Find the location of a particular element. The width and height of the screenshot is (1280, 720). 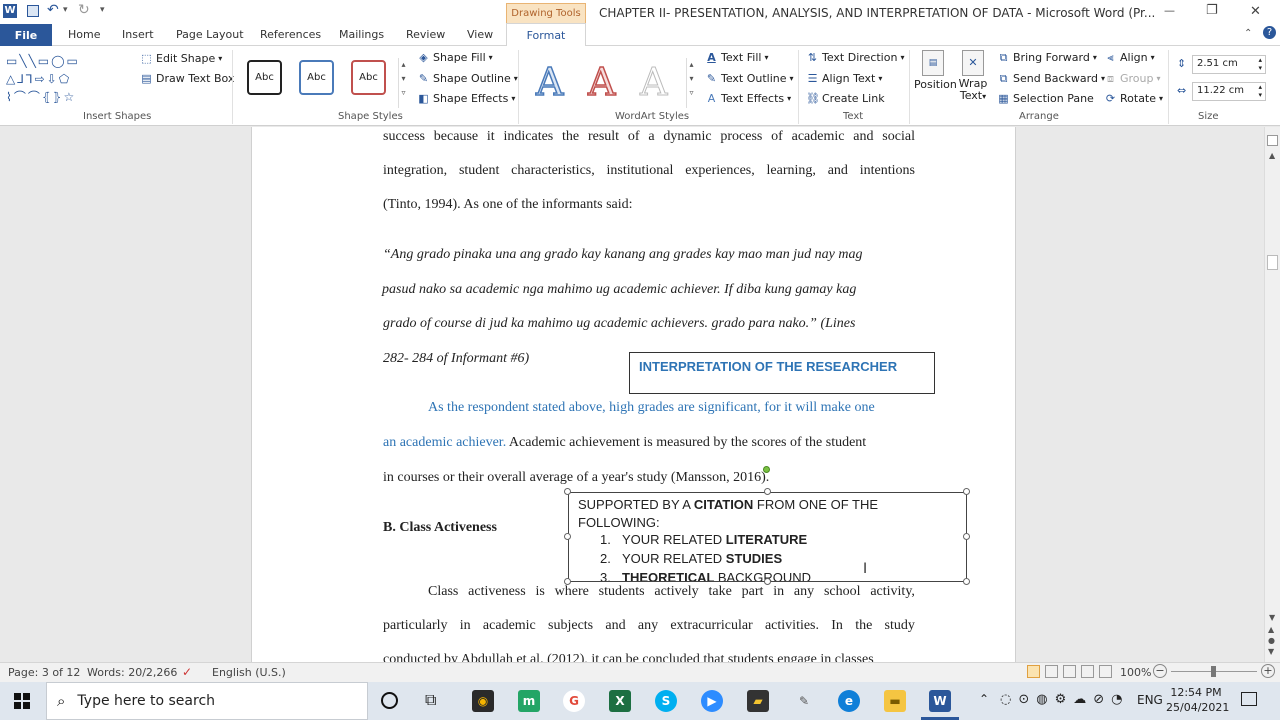

shape-outline-button: ✎ Shape Outline ▾ is located at coordinates (467, 78).